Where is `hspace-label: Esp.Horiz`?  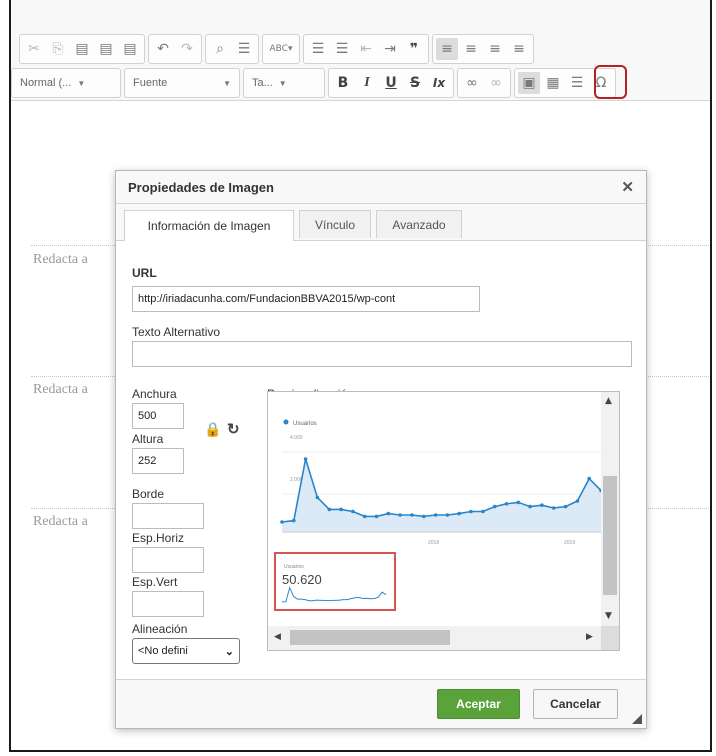 hspace-label: Esp.Horiz is located at coordinates (158, 538).